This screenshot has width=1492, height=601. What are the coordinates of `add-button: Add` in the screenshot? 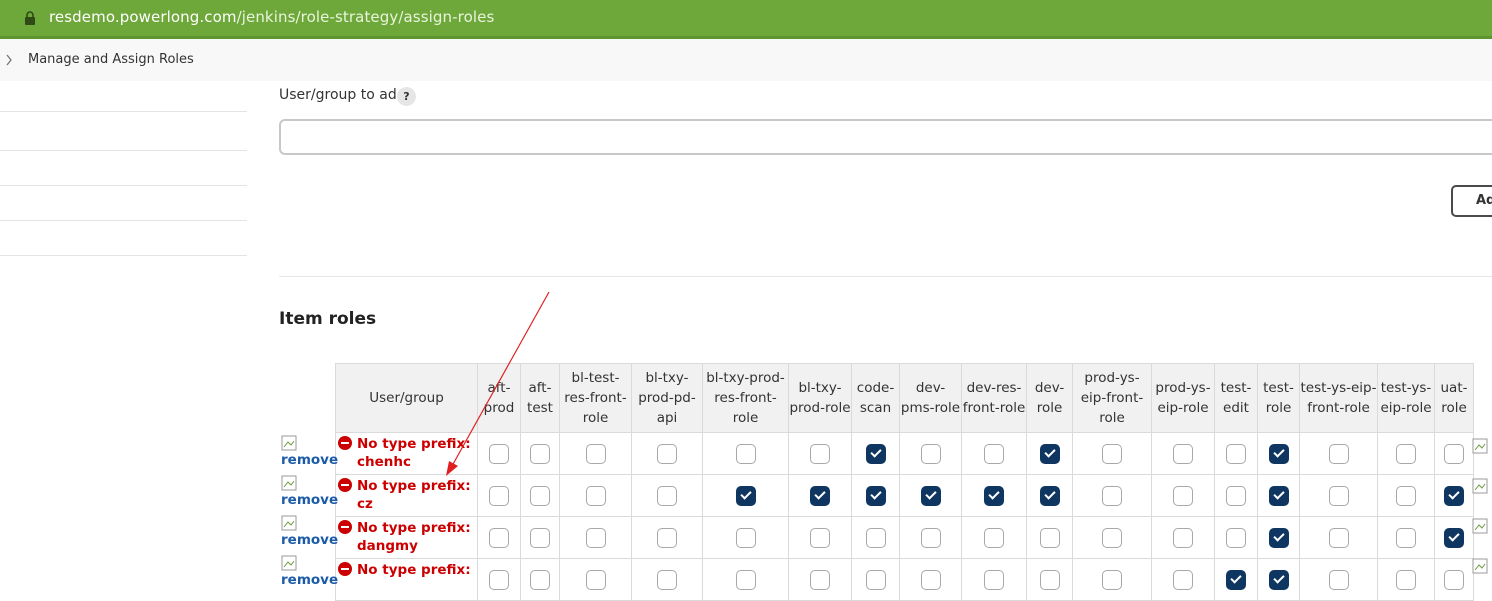 It's located at (1471, 201).